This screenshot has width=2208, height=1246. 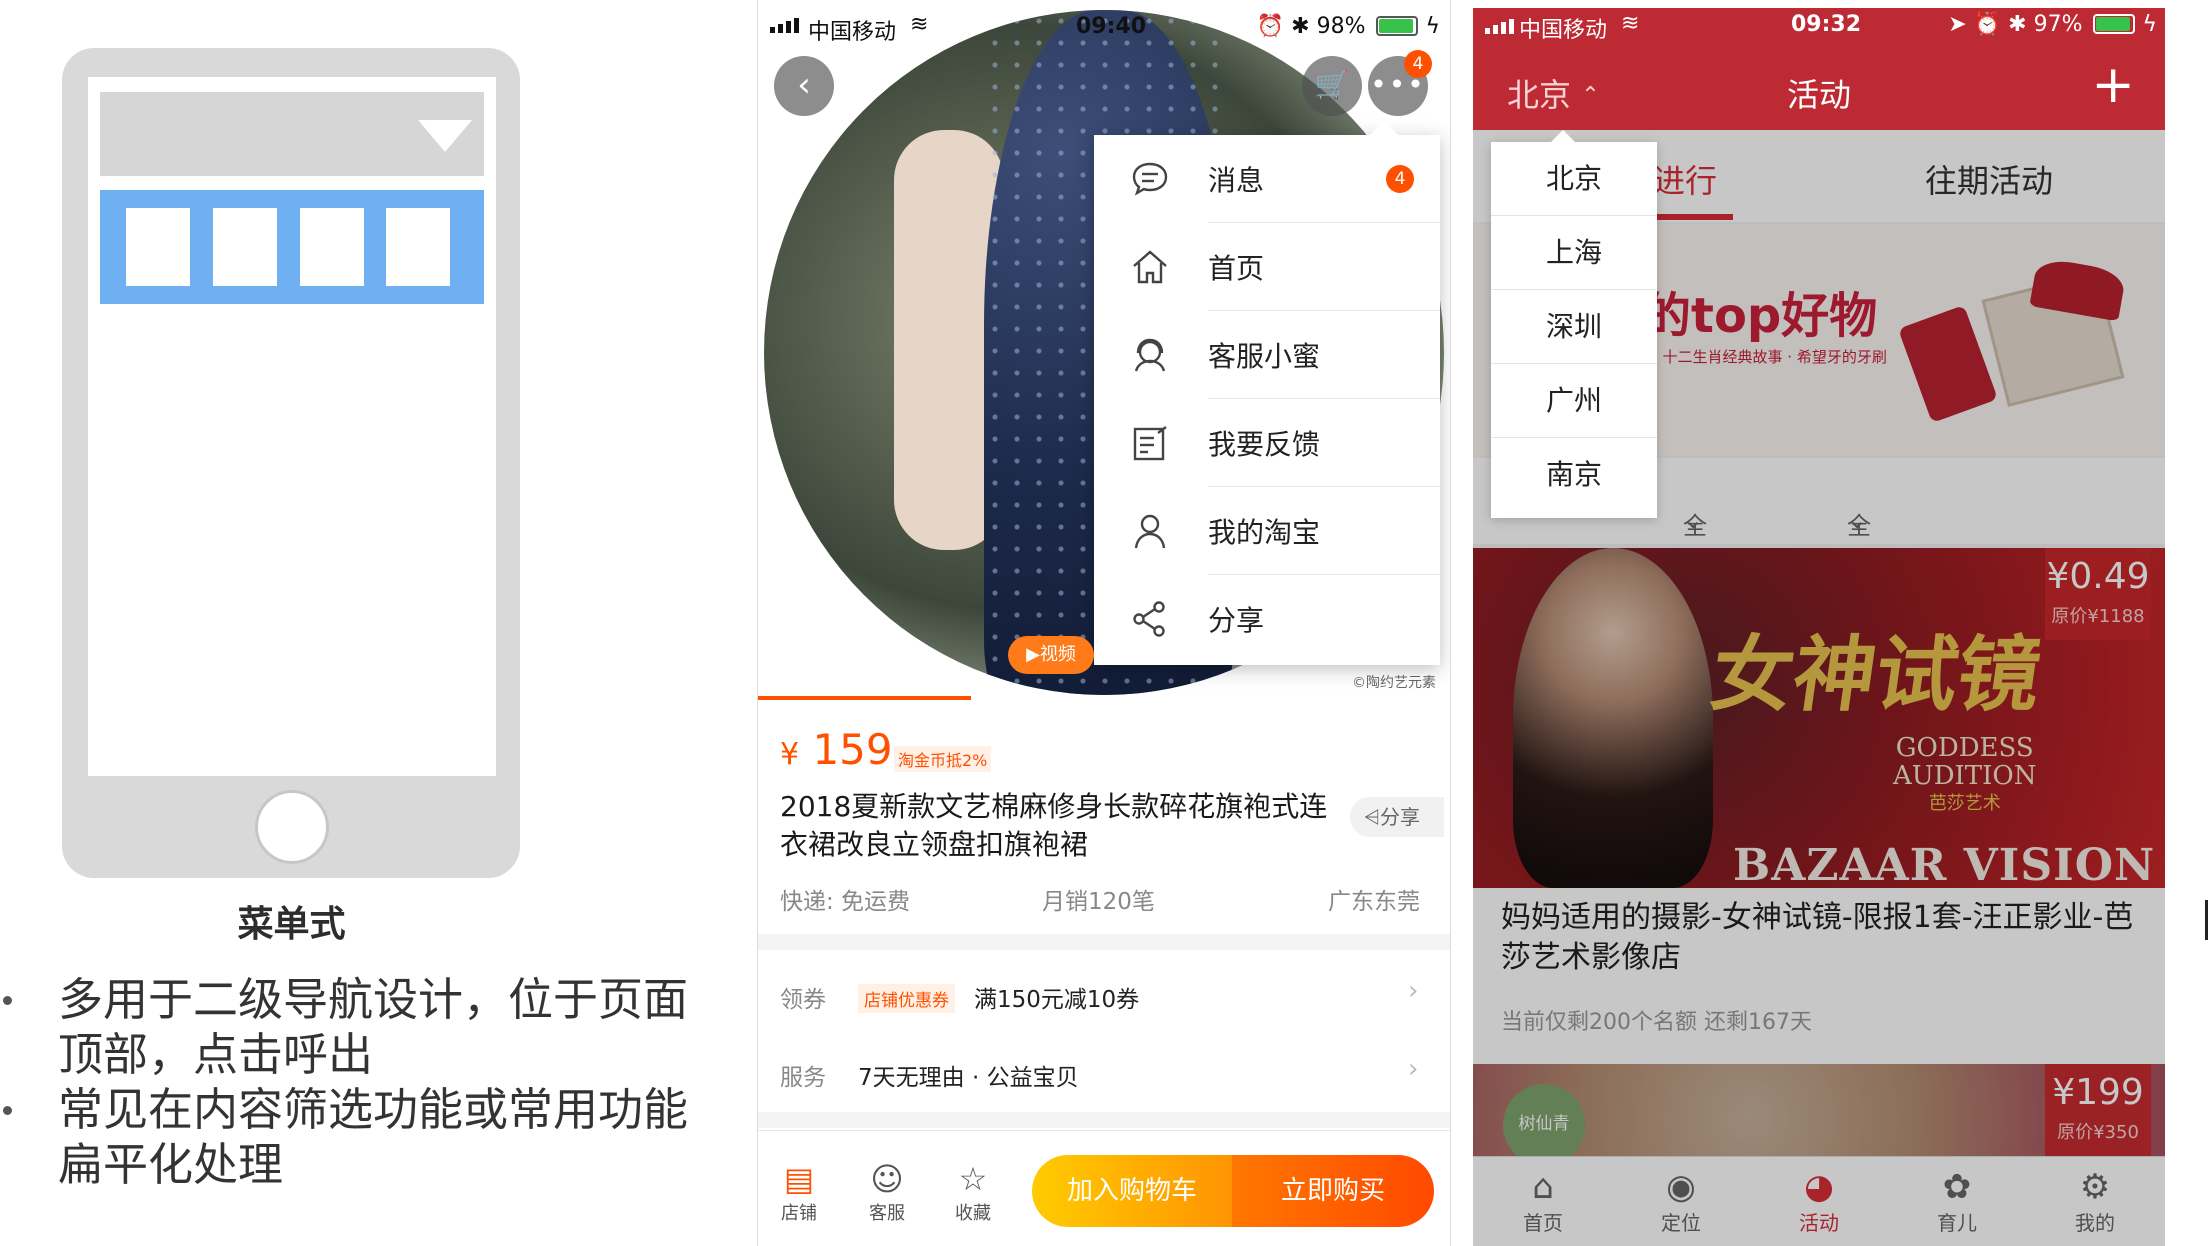 What do you see at coordinates (2095, 1223) in the screenshot?
I see `tab-label: 我的` at bounding box center [2095, 1223].